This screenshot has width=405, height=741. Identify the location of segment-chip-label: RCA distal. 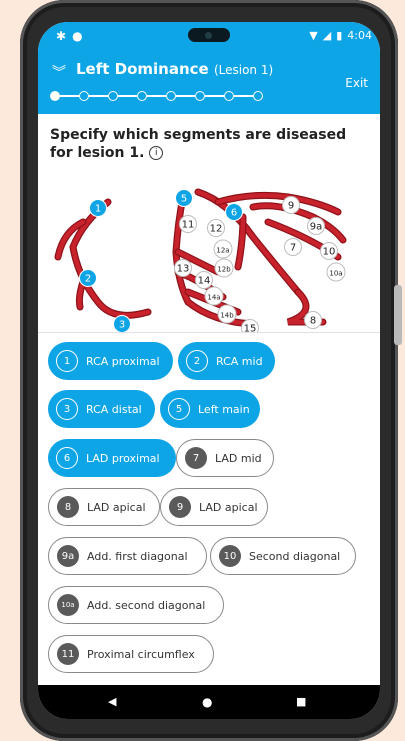
(114, 409).